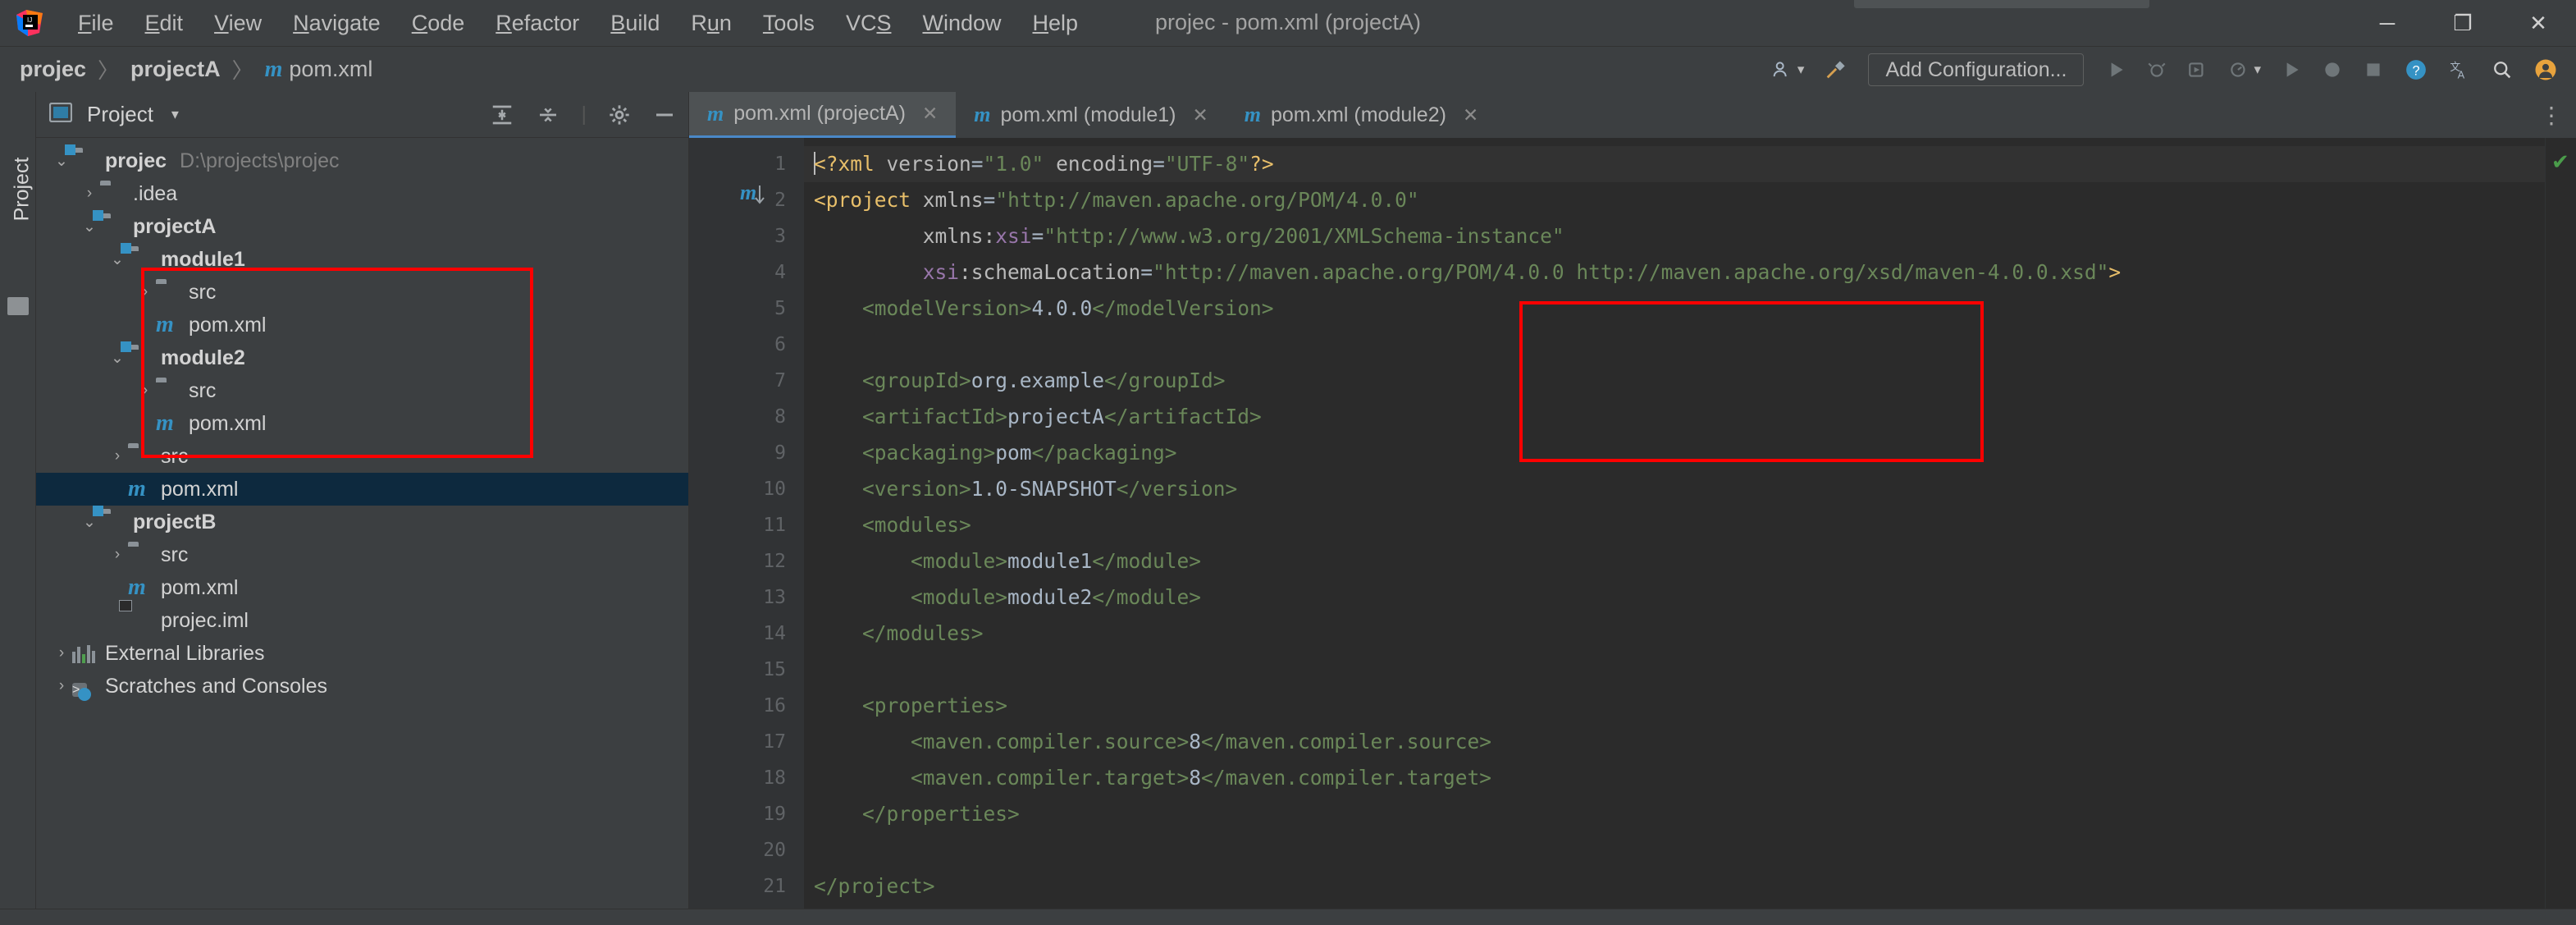  Describe the element at coordinates (2459, 70) in the screenshot. I see `translate-icon: 文A` at that location.